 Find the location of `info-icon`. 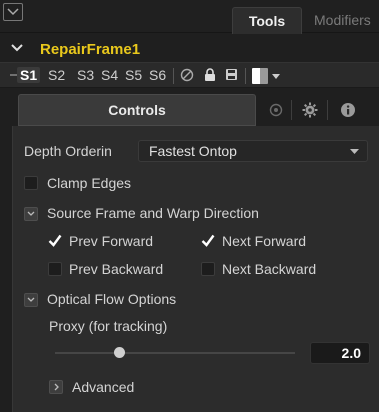

info-icon is located at coordinates (348, 110).